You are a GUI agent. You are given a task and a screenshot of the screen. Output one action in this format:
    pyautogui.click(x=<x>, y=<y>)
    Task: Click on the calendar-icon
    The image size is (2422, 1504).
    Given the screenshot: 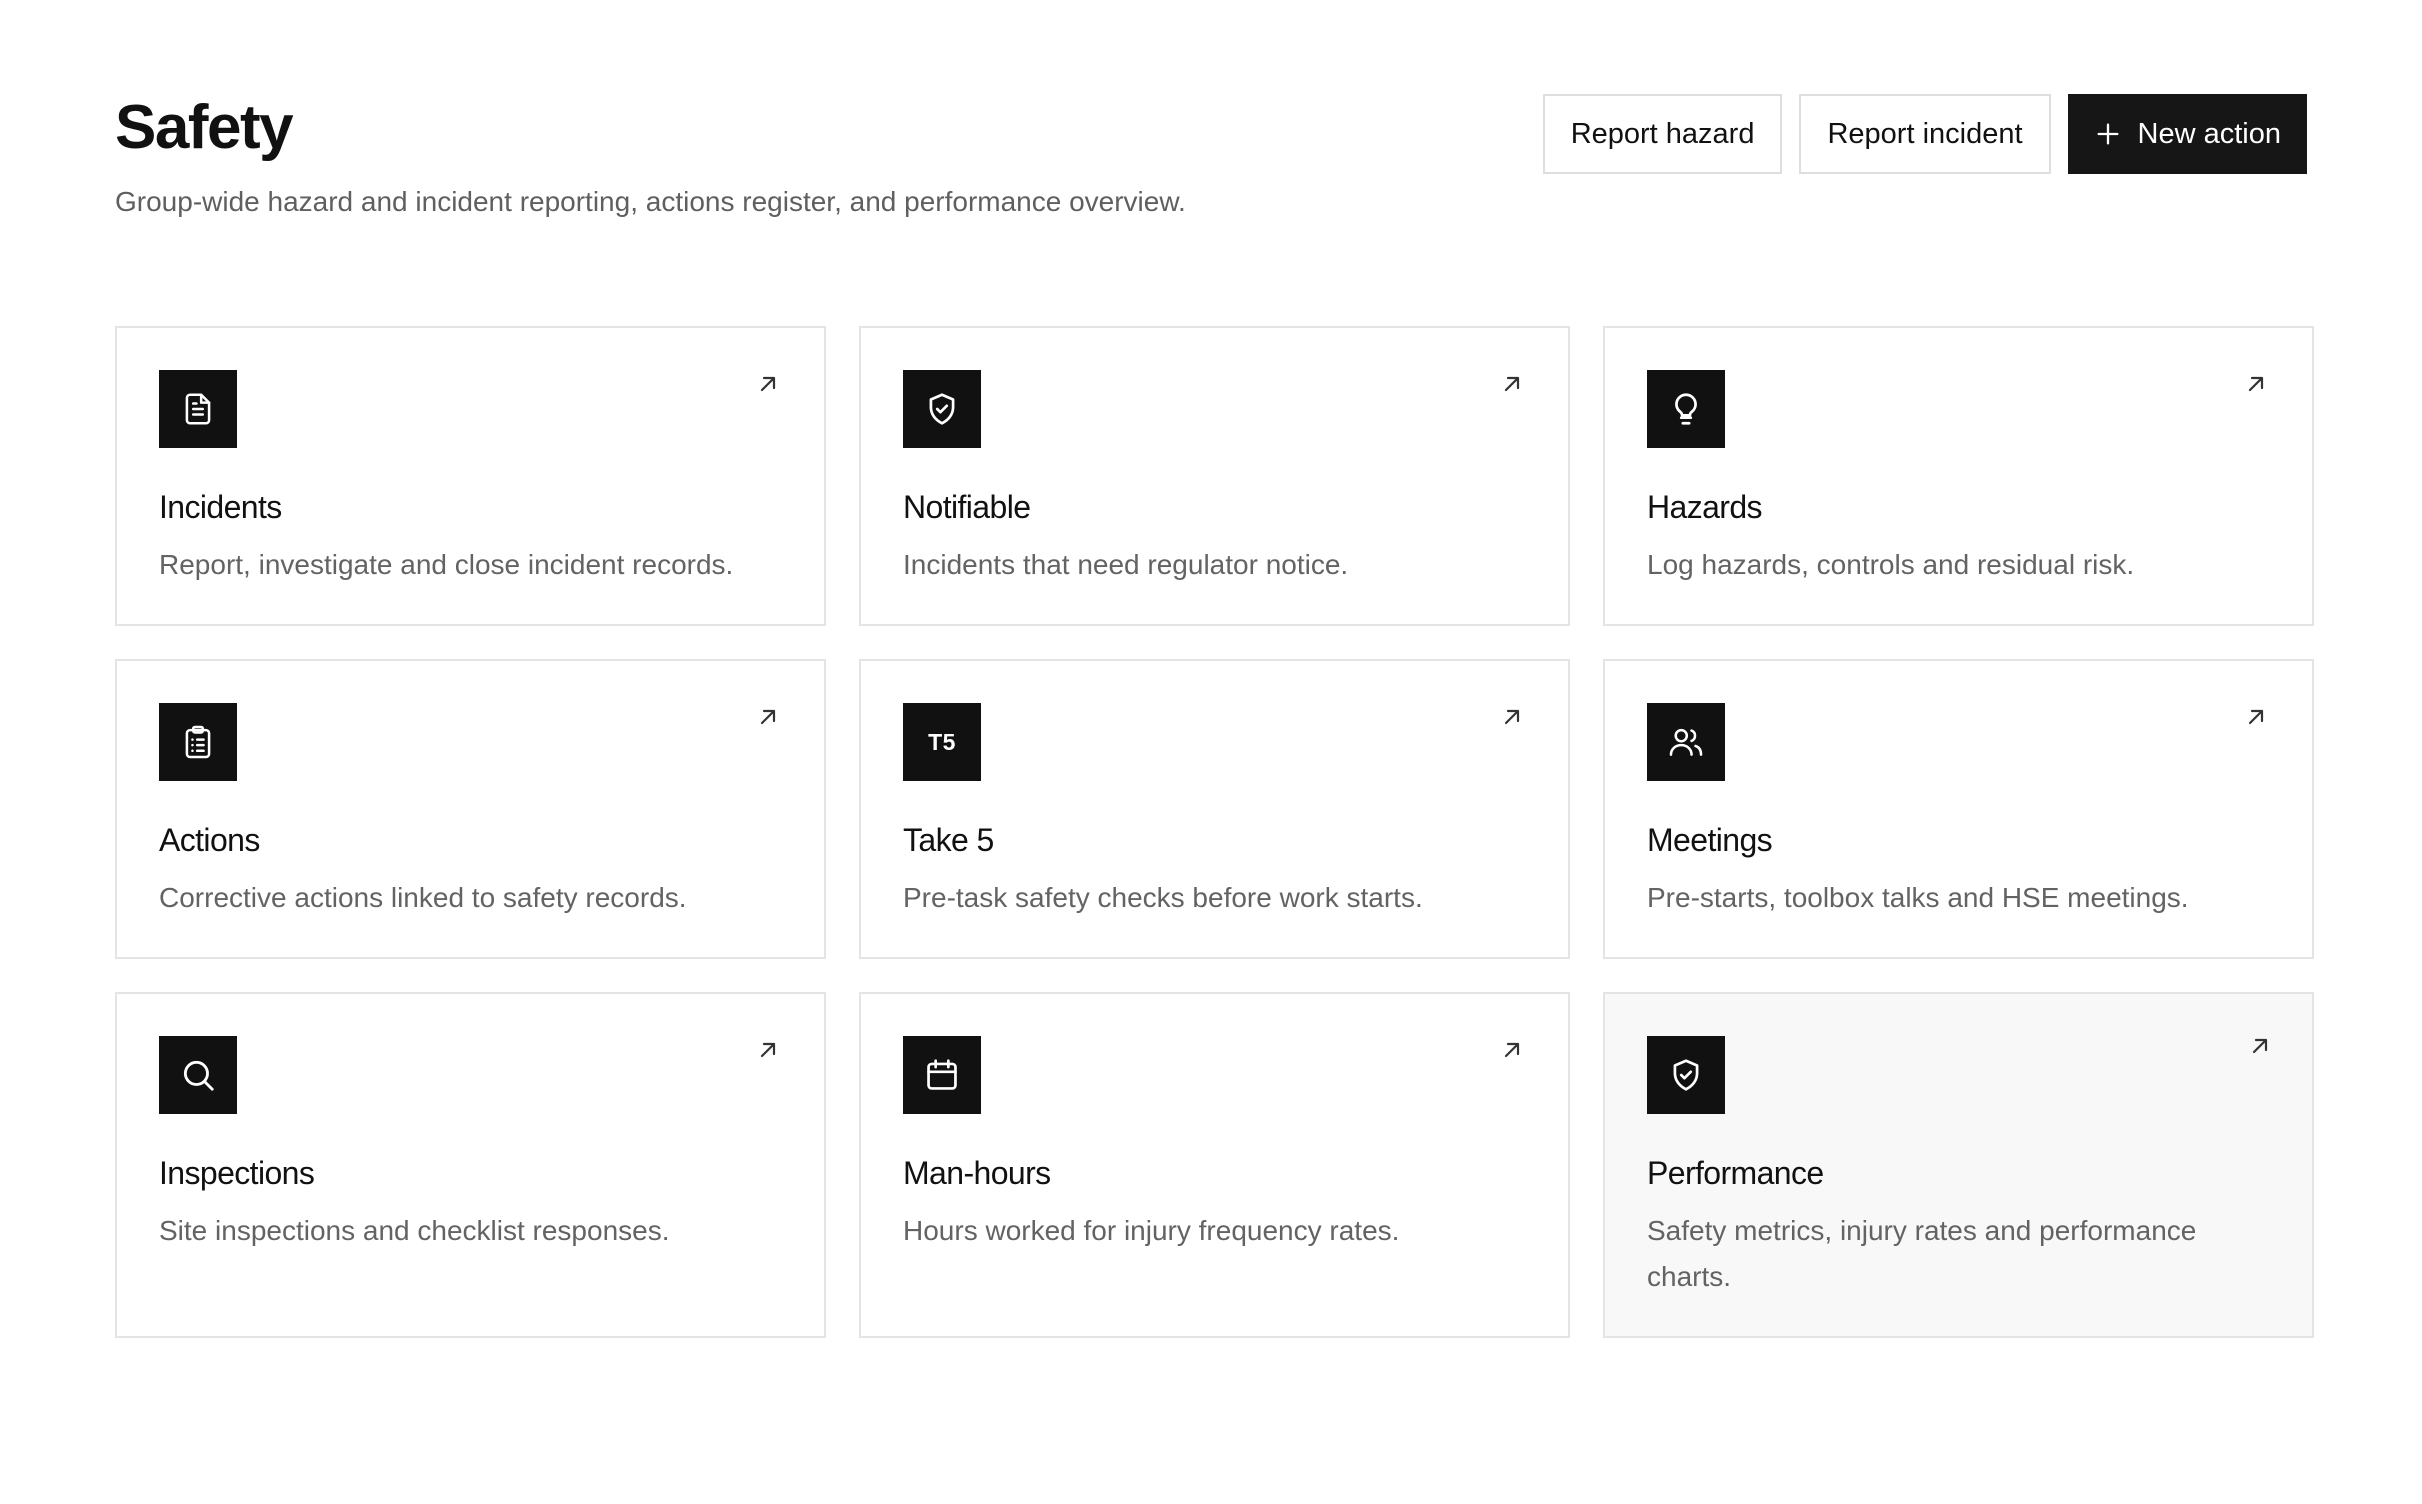 What is the action you would take?
    pyautogui.click(x=942, y=1075)
    